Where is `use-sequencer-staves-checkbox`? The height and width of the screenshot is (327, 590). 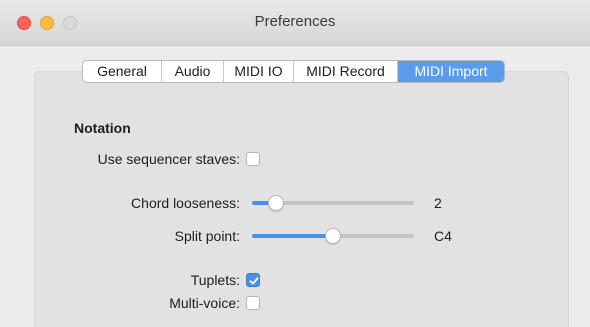 use-sequencer-staves-checkbox is located at coordinates (253, 159).